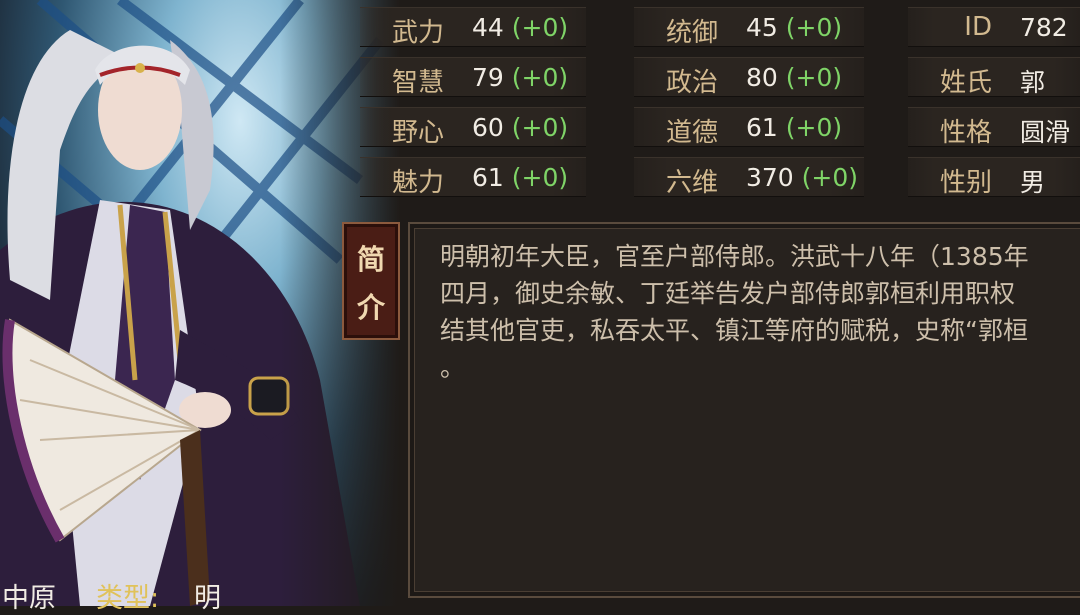 The image size is (1080, 615). What do you see at coordinates (978, 27) in the screenshot?
I see `stat-label: ID` at bounding box center [978, 27].